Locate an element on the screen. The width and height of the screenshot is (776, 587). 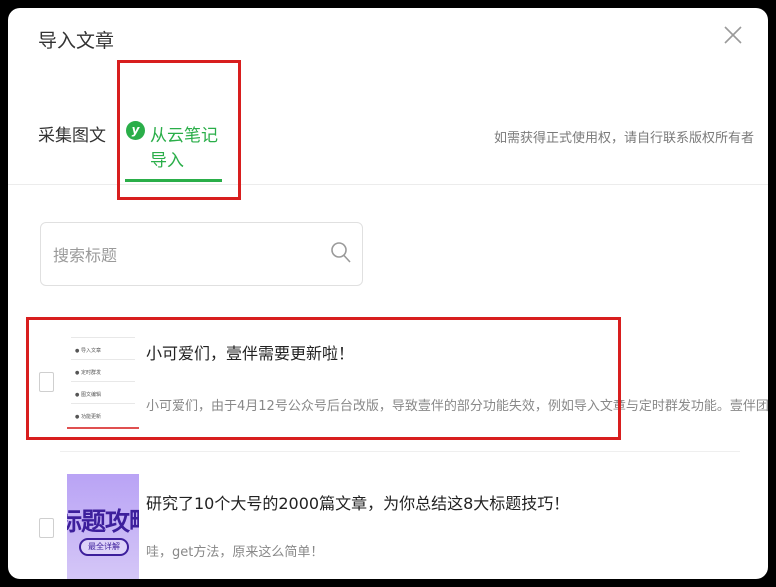
dialog-title: 导入文章 is located at coordinates (76, 41).